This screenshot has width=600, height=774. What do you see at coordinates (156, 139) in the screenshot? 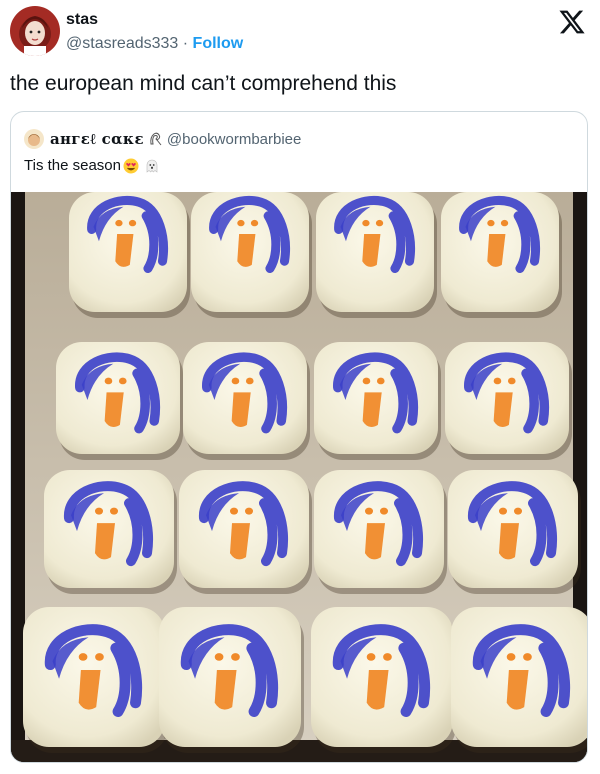
I see `ribbon-icon` at bounding box center [156, 139].